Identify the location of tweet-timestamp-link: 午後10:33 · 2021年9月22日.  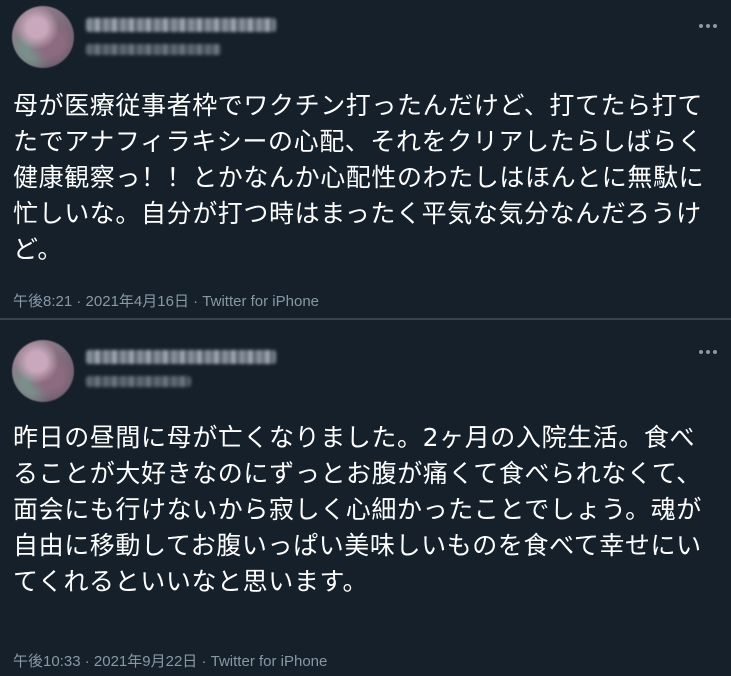
(105, 661).